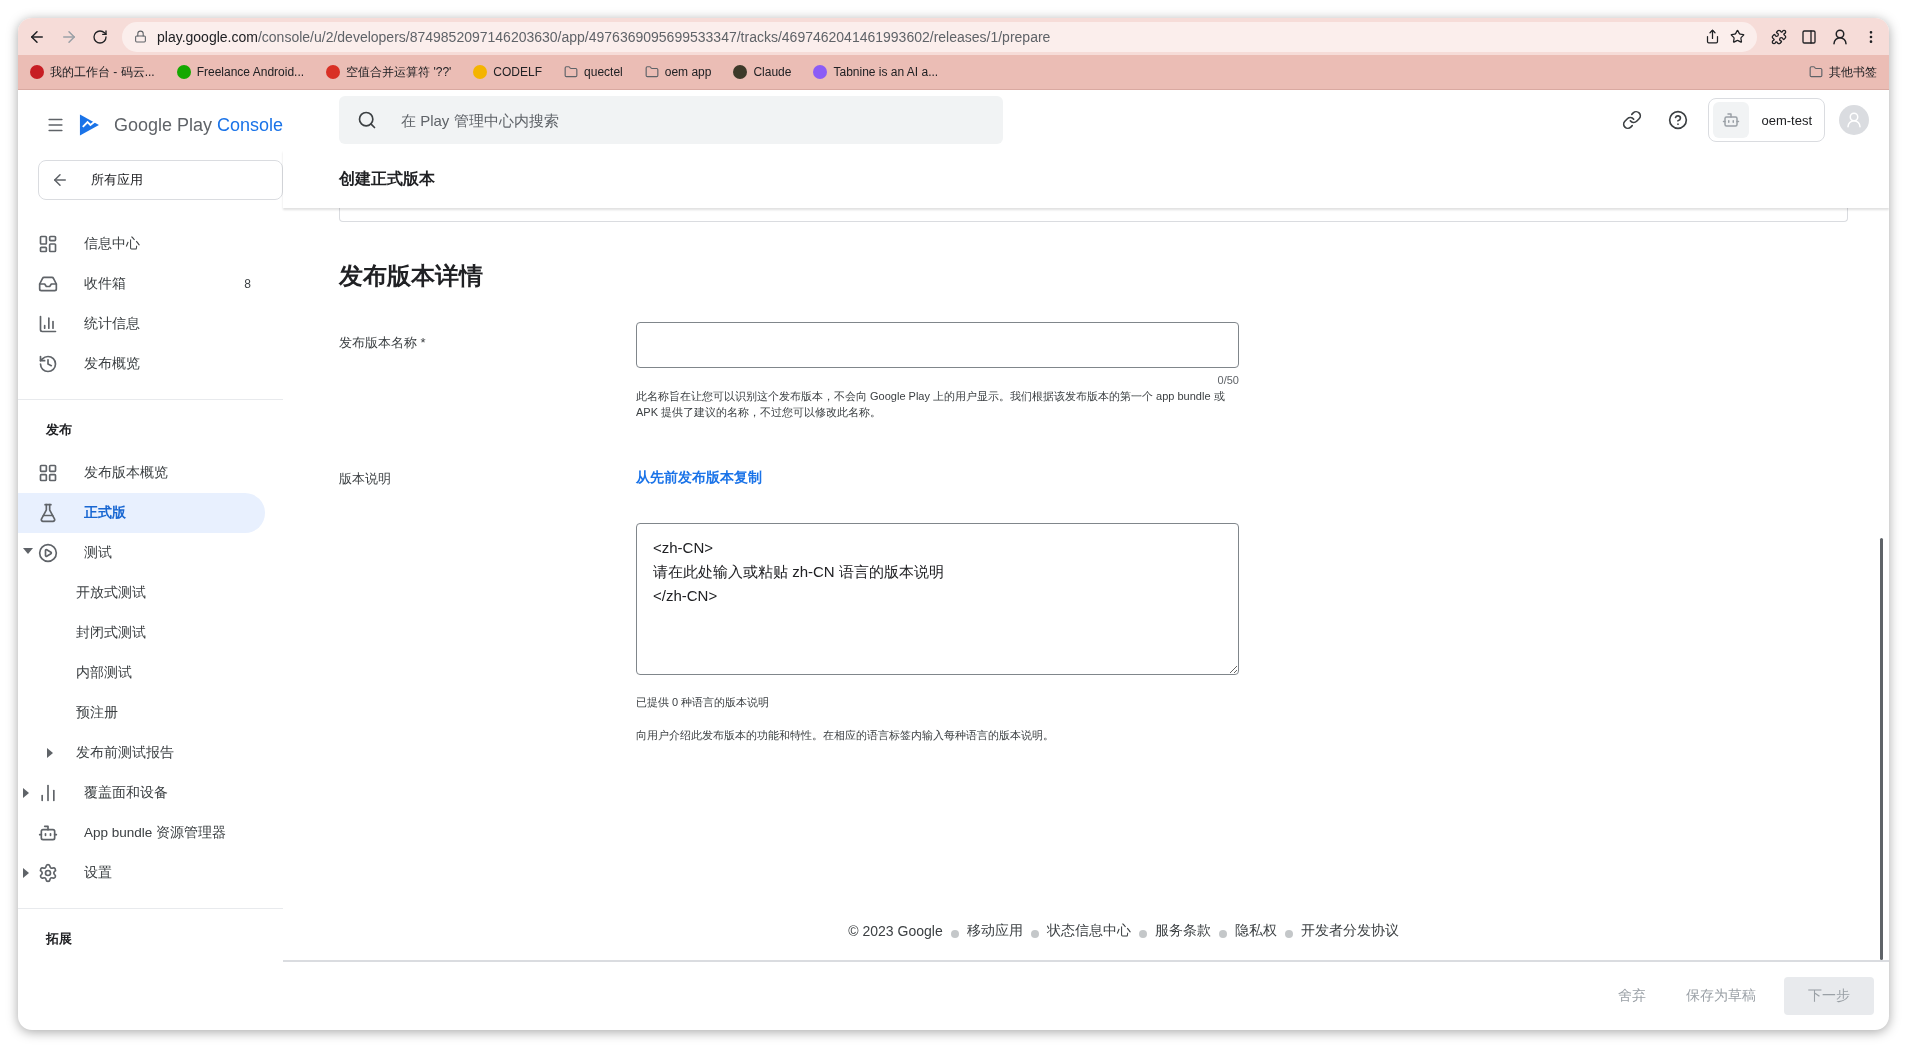 This screenshot has height=1047, width=1907. I want to click on sidebar-item: 预注册, so click(141, 713).